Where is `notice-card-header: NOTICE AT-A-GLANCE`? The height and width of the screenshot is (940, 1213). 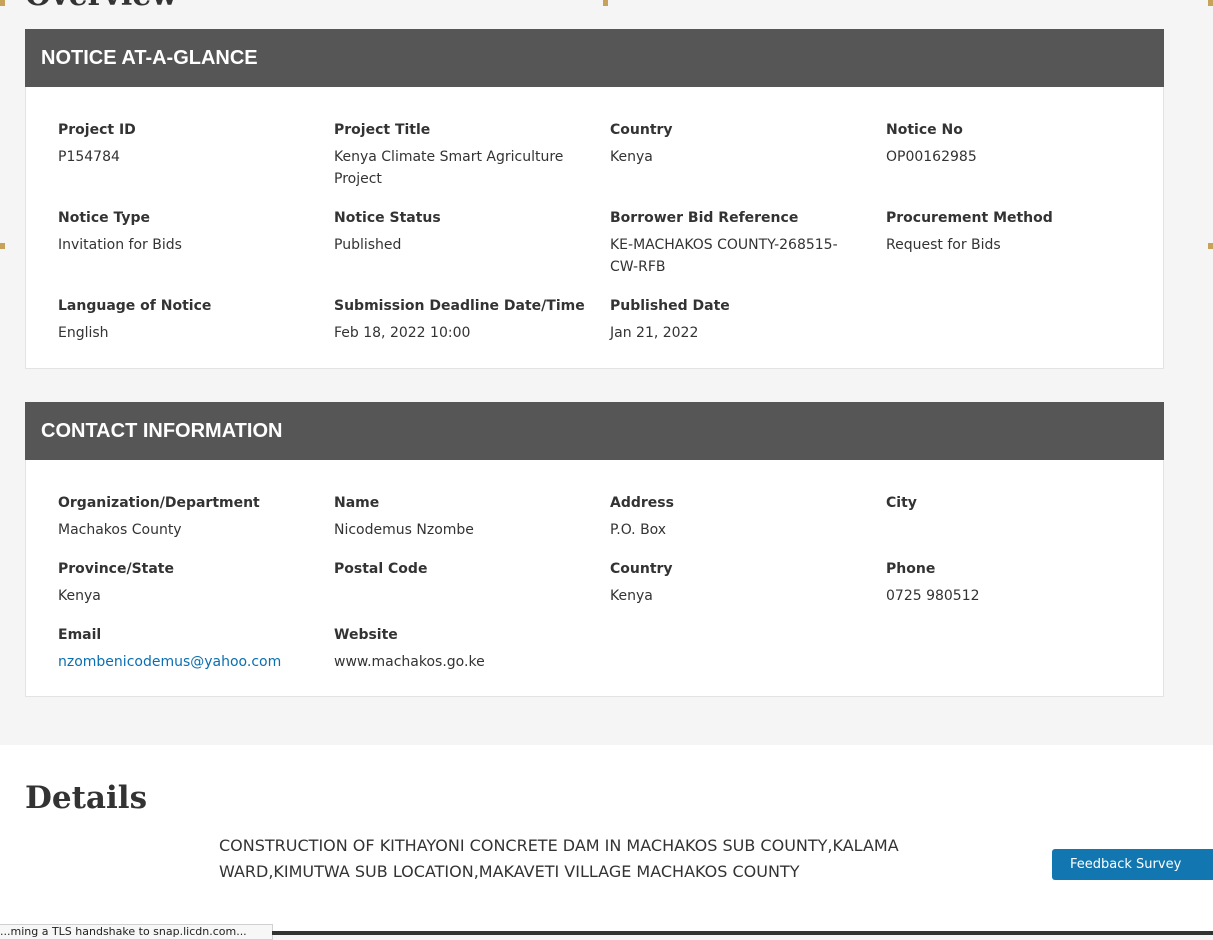 notice-card-header: NOTICE AT-A-GLANCE is located at coordinates (594, 58).